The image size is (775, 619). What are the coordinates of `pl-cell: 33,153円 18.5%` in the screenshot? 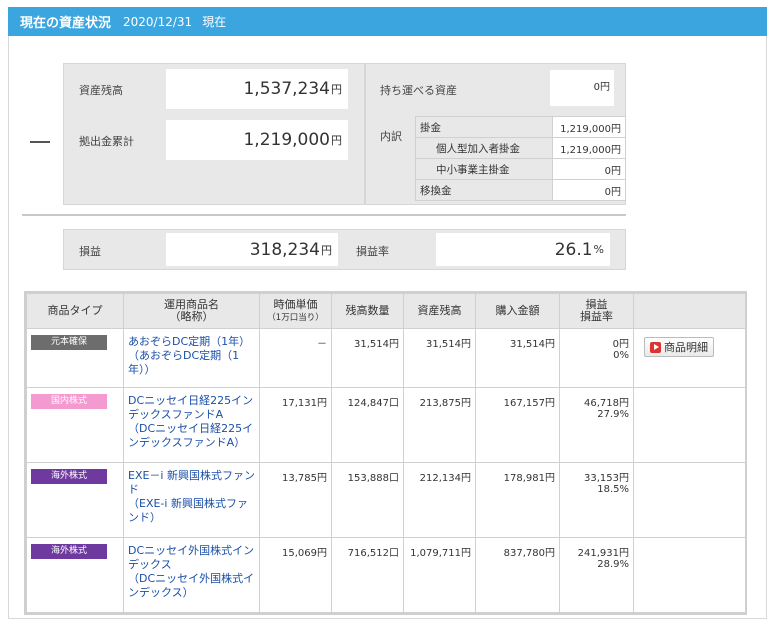 It's located at (596, 500).